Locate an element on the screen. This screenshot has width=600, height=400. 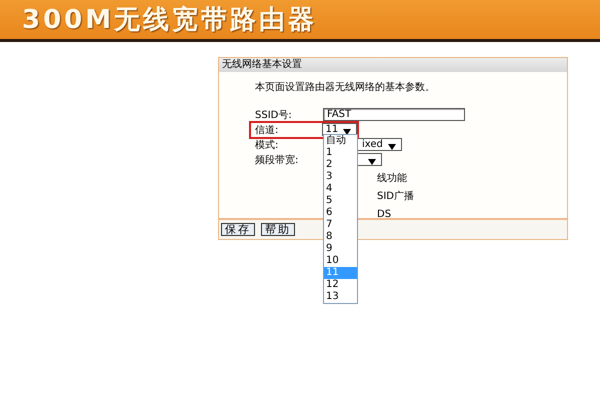
channel-dropdown-list: 自动 1 2 3 4 5 6 7 8 9 10 11 12 13 is located at coordinates (340, 219).